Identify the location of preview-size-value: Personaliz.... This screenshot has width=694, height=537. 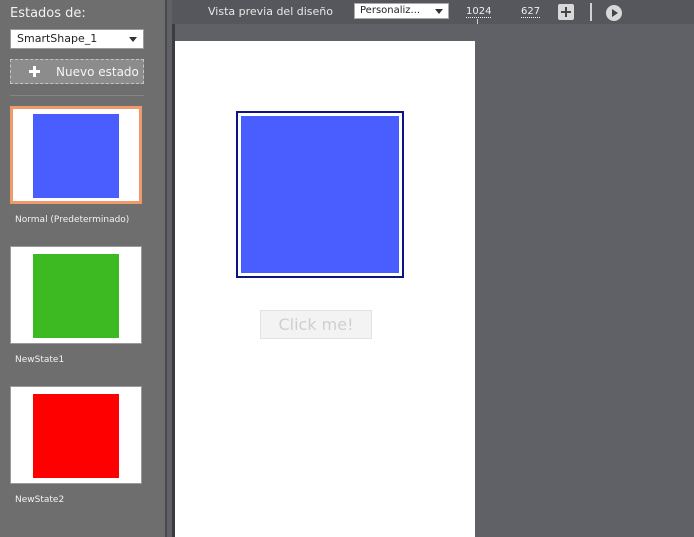
(390, 10).